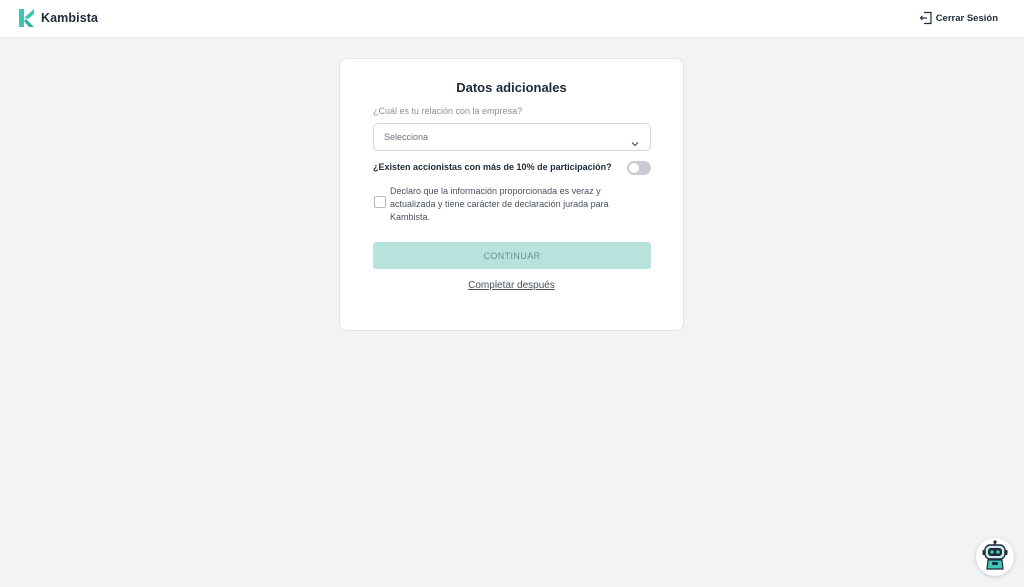 Image resolution: width=1024 pixels, height=587 pixels. I want to click on relation-field-label: ¿Cuál es tu relación con la empresa?, so click(448, 111).